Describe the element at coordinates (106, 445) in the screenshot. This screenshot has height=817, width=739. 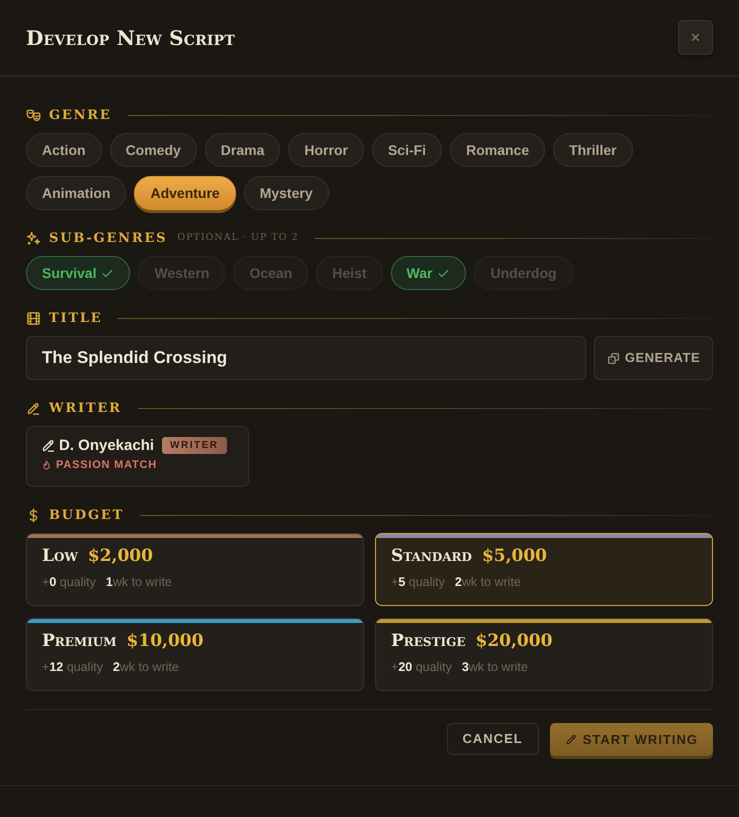
I see `writer-name: D. Onyekachi` at that location.